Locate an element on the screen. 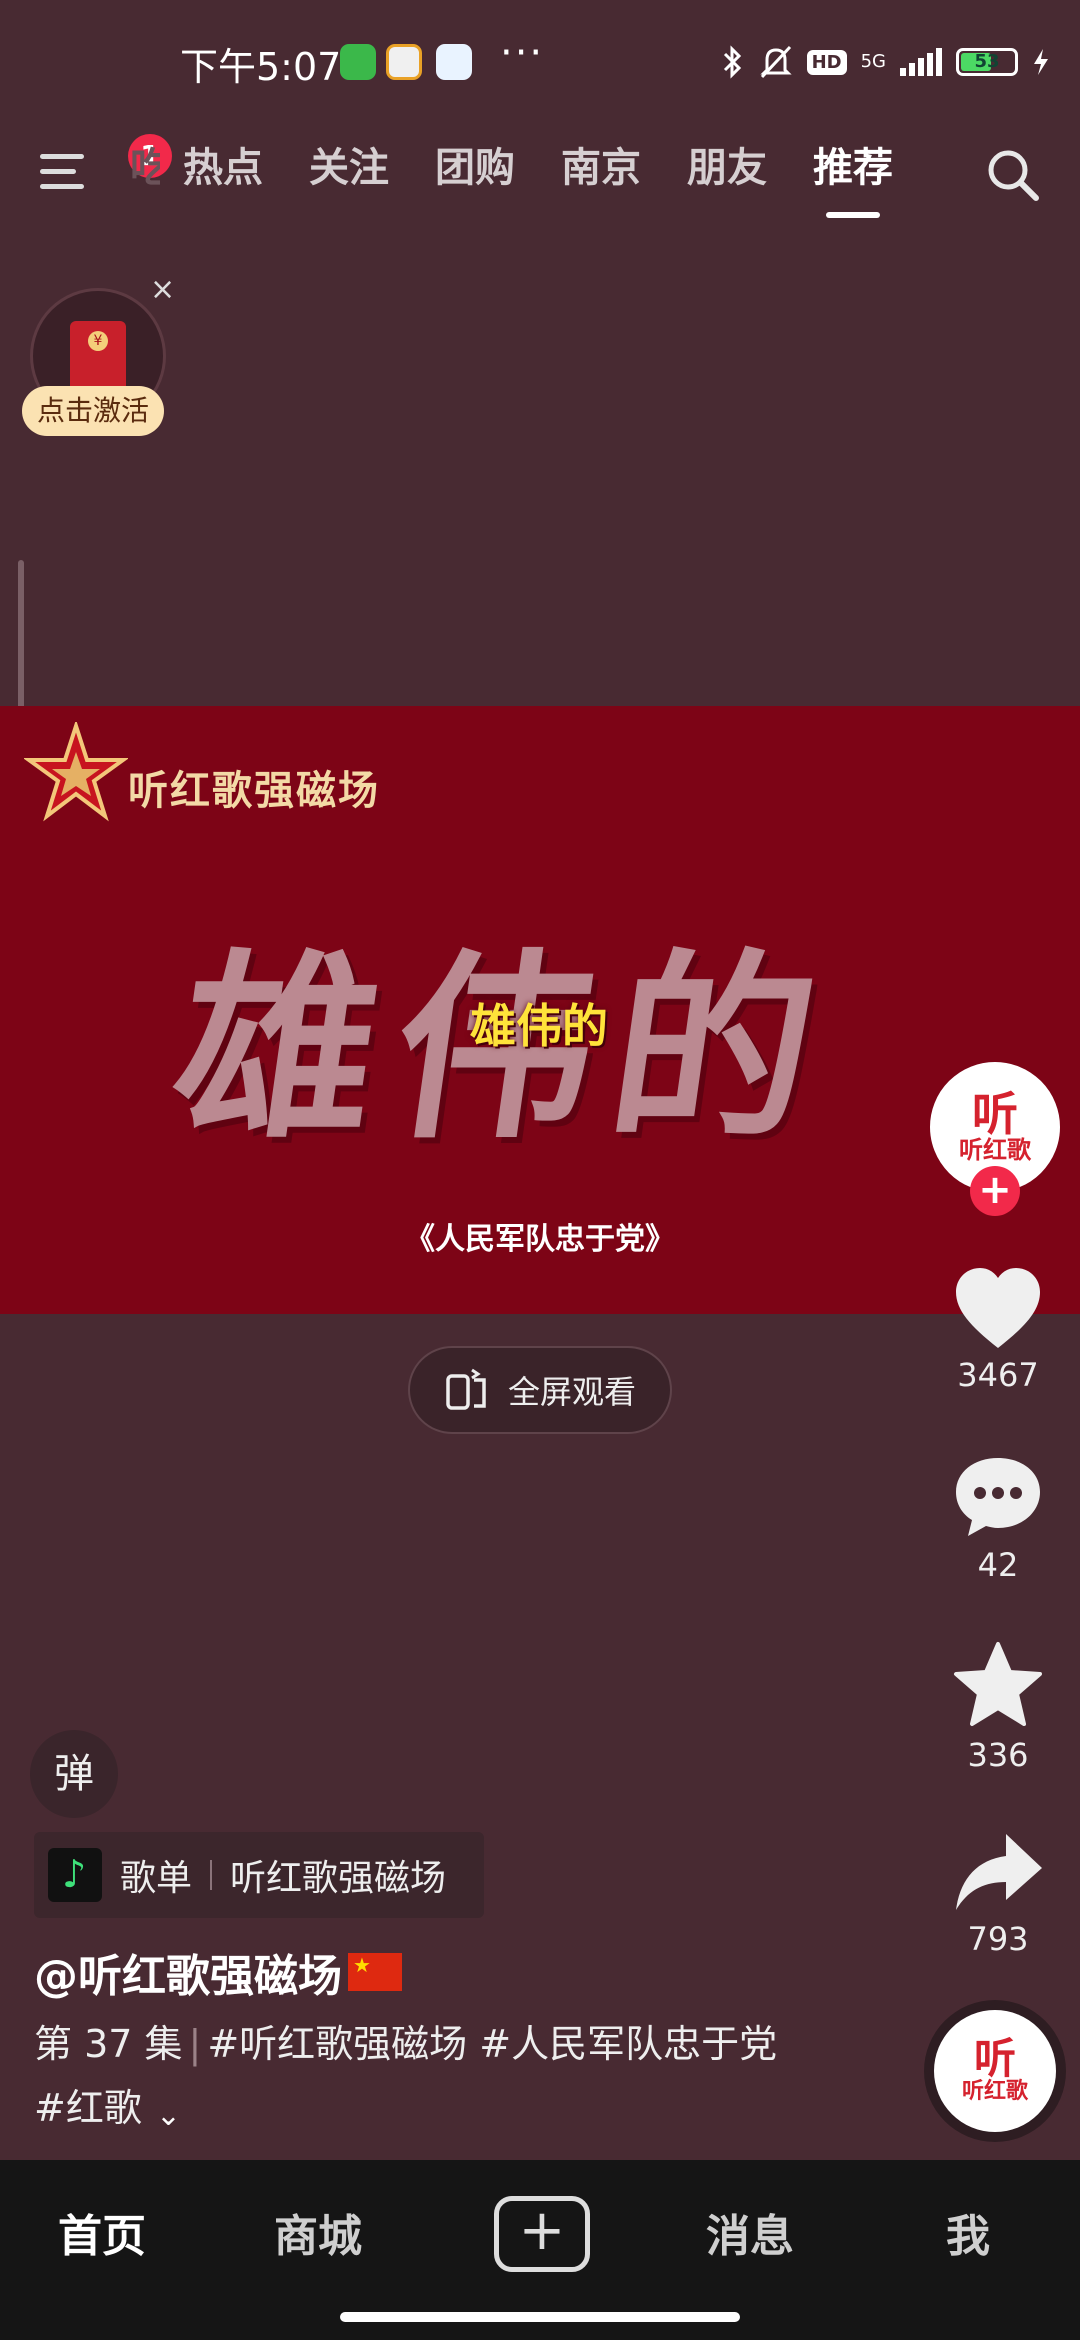 Image resolution: width=1080 pixels, height=2340 pixels. more-notifications-icon: ··· is located at coordinates (522, 53).